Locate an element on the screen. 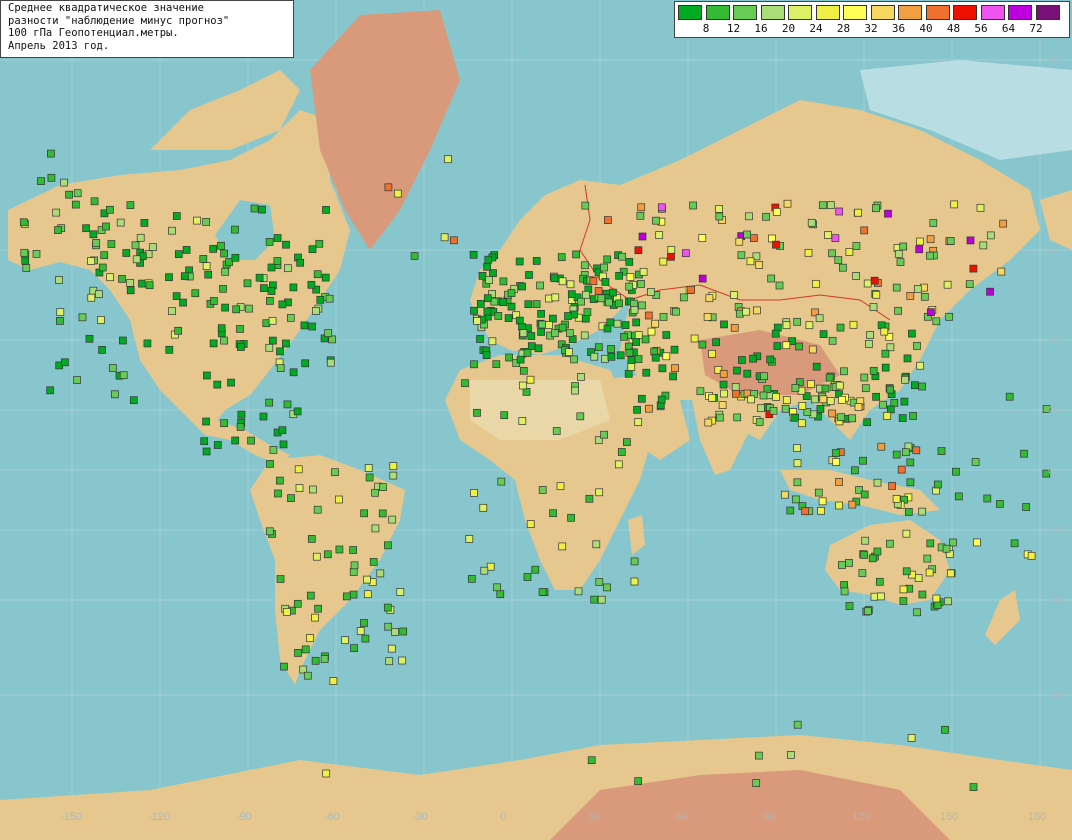 The width and height of the screenshot is (1072, 840). legend-label: 72 is located at coordinates (1036, 28).